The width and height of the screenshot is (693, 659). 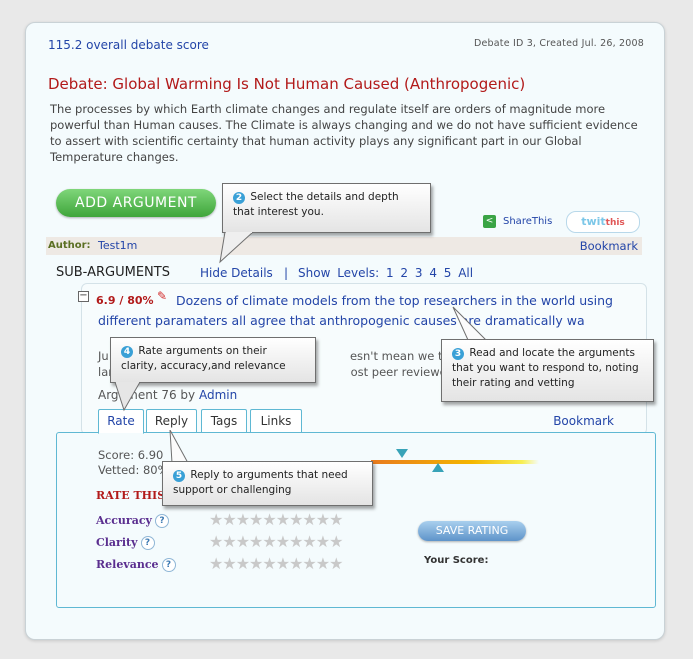 I want to click on argument-score-value: 6.9, so click(x=106, y=300).